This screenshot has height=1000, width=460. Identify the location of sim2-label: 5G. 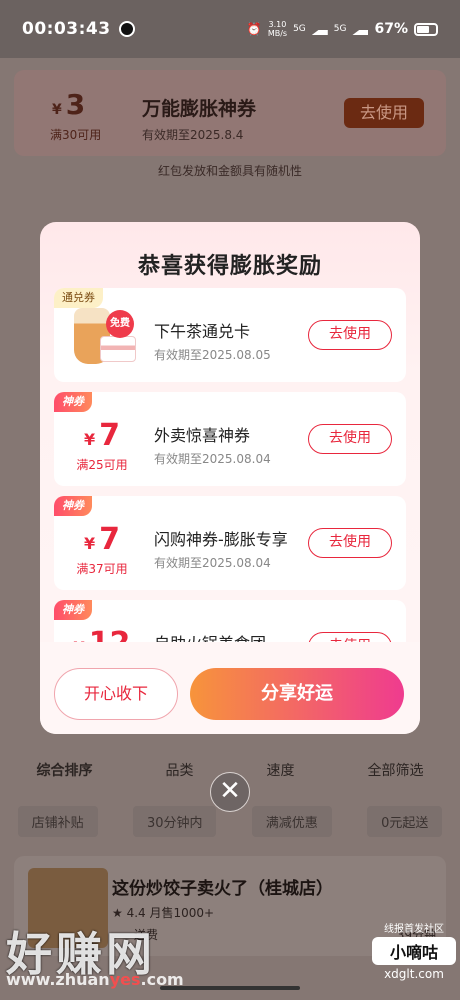
(340, 29).